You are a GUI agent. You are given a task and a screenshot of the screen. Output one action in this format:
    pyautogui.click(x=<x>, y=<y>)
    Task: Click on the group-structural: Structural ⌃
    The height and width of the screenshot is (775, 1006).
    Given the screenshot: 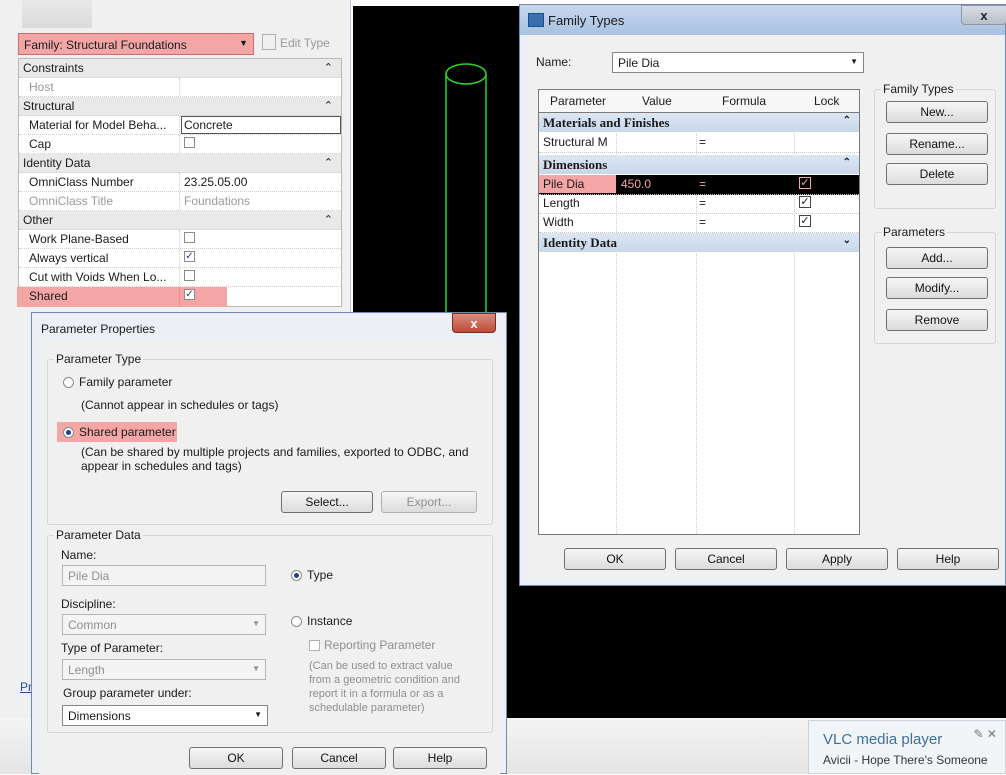 What is the action you would take?
    pyautogui.click(x=180, y=106)
    